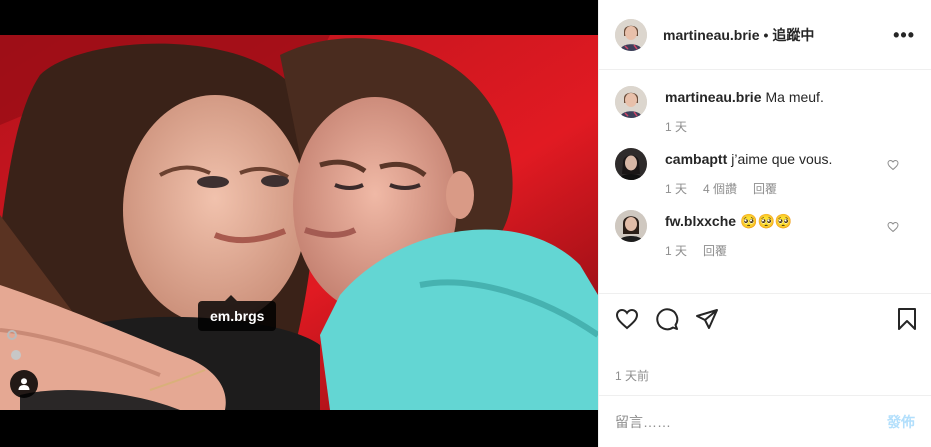 This screenshot has height=447, width=931. I want to click on comment-meta: 1 天 4 個讚 回覆, so click(790, 188).